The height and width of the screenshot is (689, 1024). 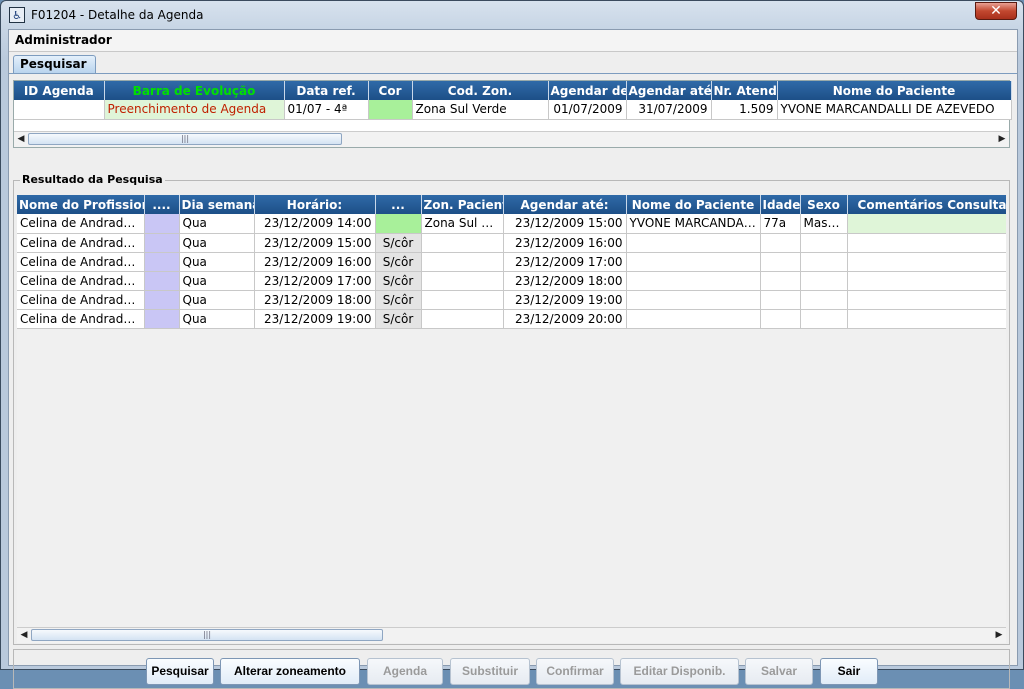 I want to click on cell-agendar-ate: 31/07/2009, so click(x=669, y=110).